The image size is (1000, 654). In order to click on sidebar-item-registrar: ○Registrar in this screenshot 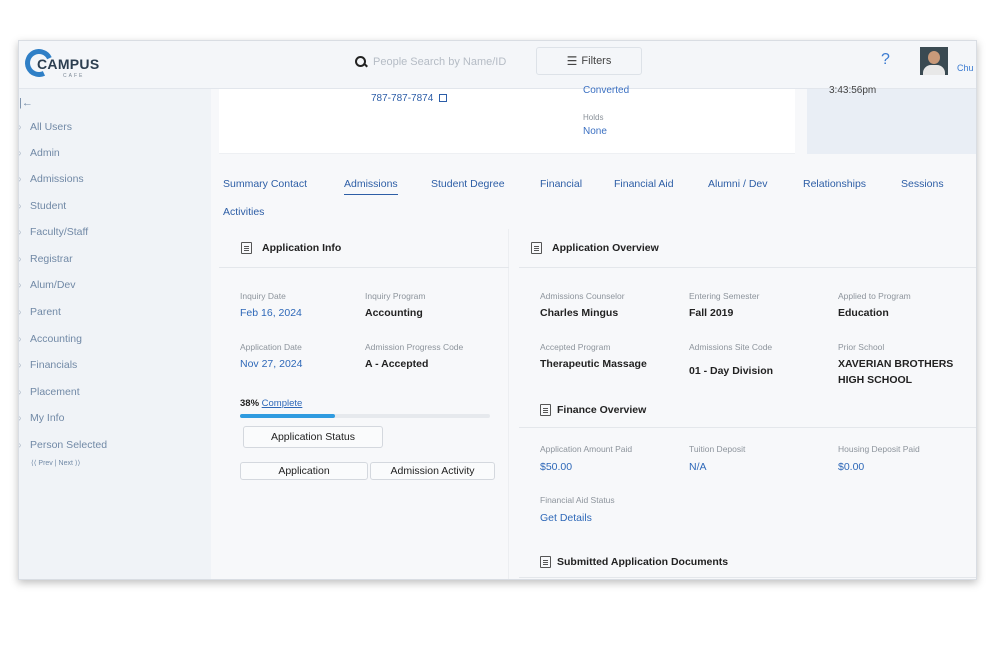, I will do `click(114, 259)`.